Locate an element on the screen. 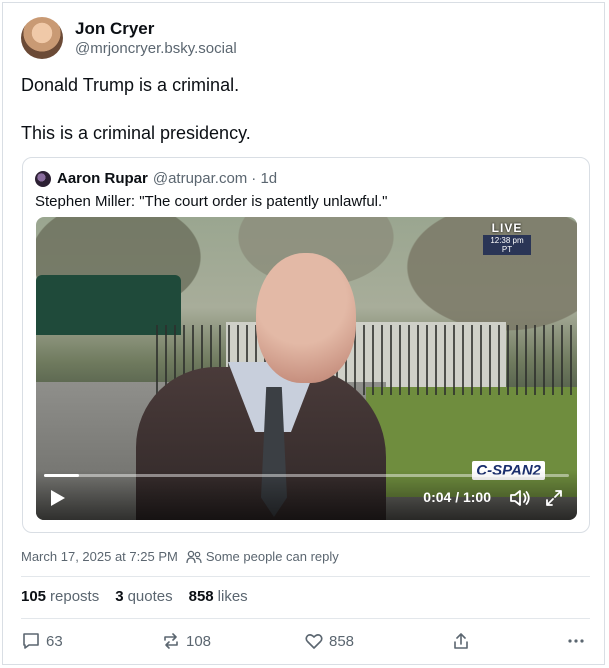 This screenshot has height=668, width=609. like-button: 858 is located at coordinates (329, 641).